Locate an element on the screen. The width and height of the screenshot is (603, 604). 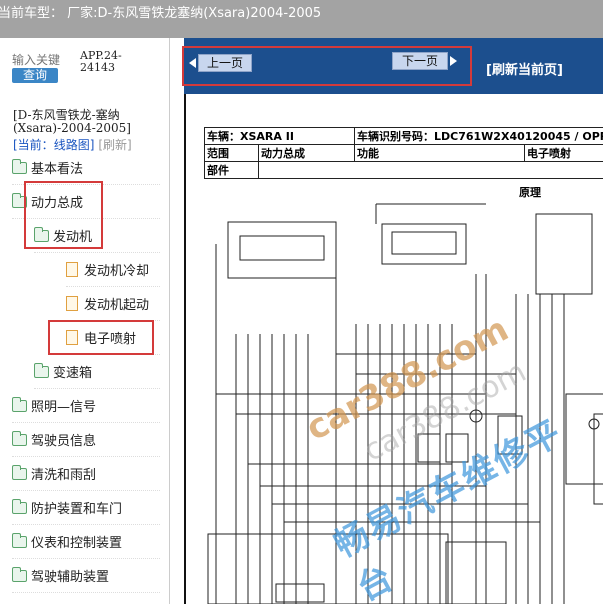
breadcrumb-current-label: [当前： is located at coordinates (33, 145).